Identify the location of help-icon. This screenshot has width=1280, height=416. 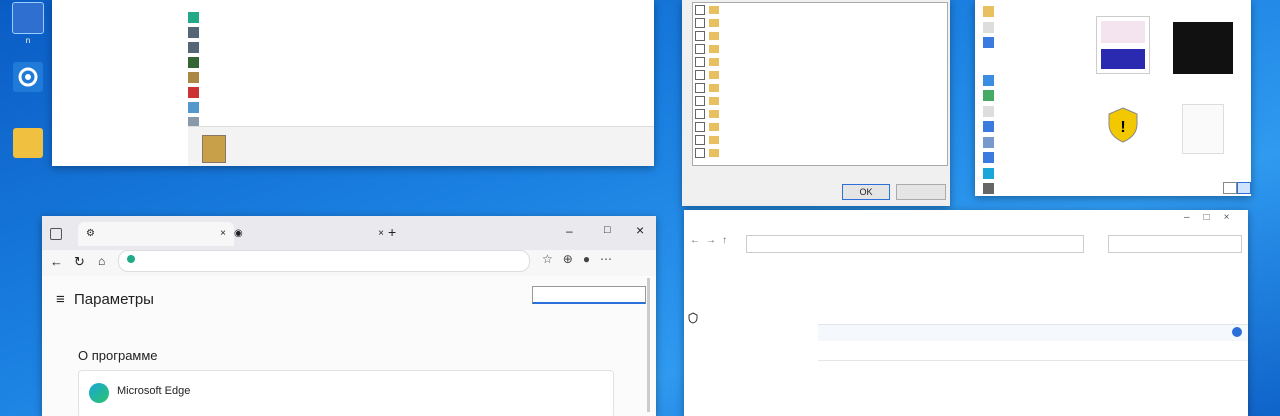
(1237, 332).